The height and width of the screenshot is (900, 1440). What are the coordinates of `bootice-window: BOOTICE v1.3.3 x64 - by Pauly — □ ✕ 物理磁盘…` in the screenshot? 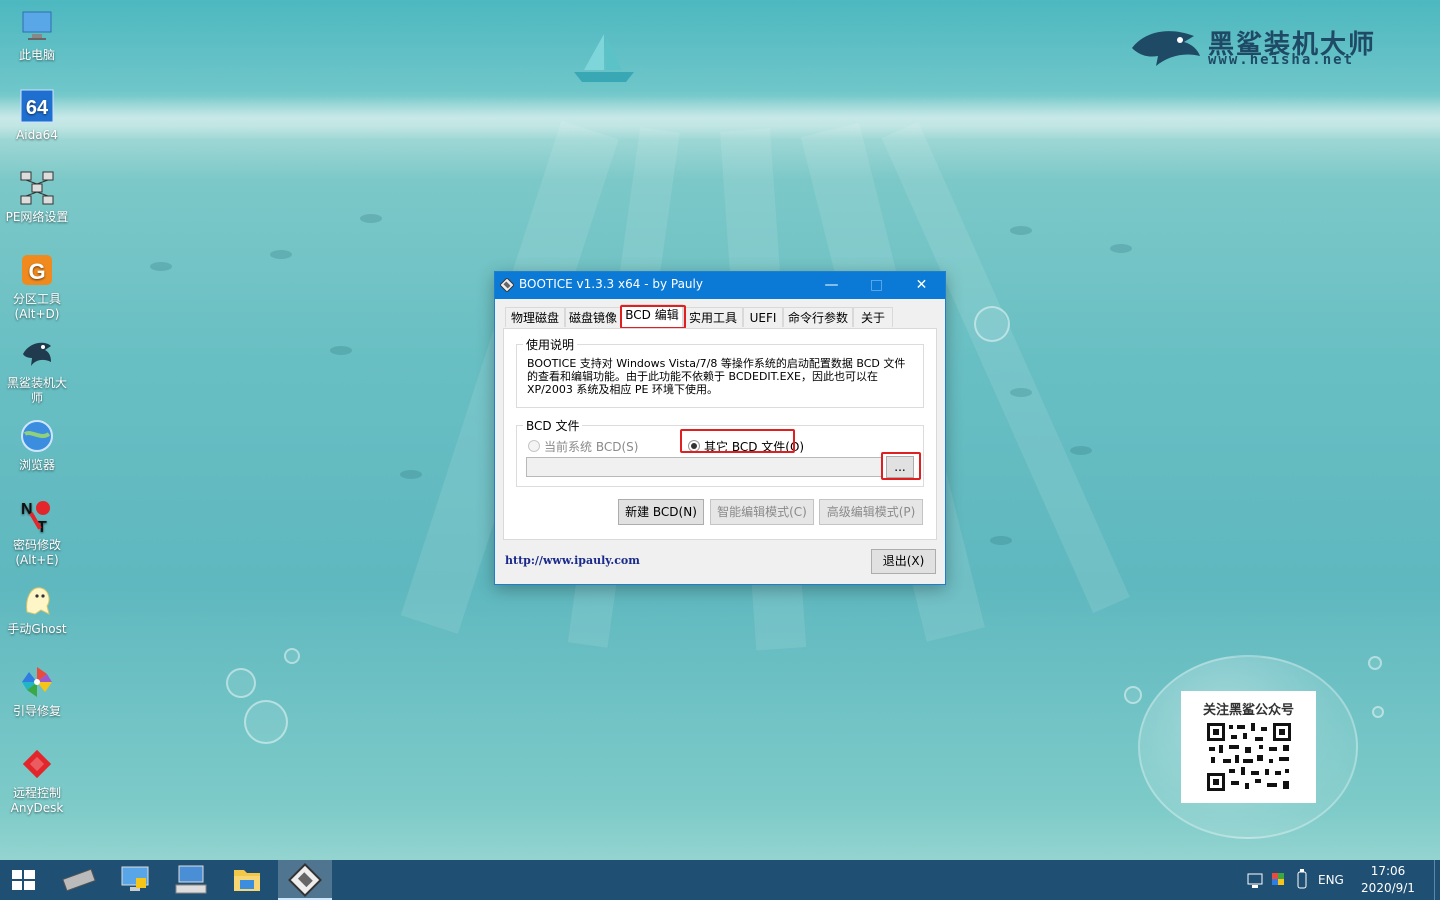 It's located at (720, 428).